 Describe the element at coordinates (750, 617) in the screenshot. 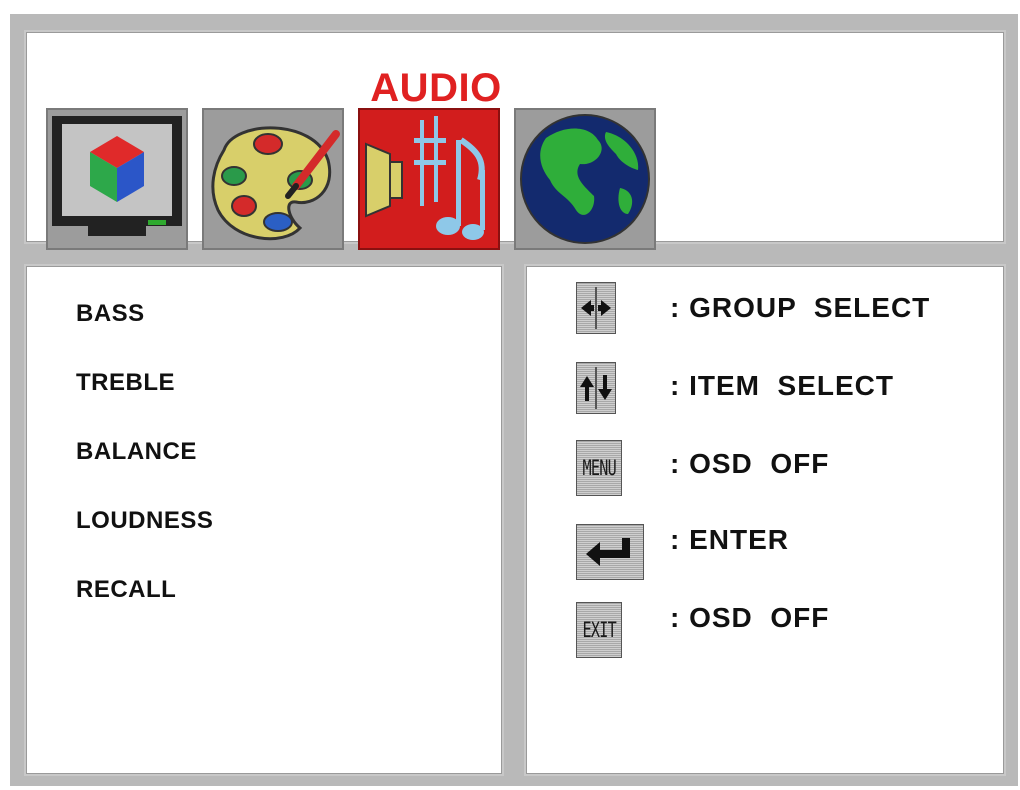

I see `help-label-osd-off-exit: : OSD OFF` at that location.